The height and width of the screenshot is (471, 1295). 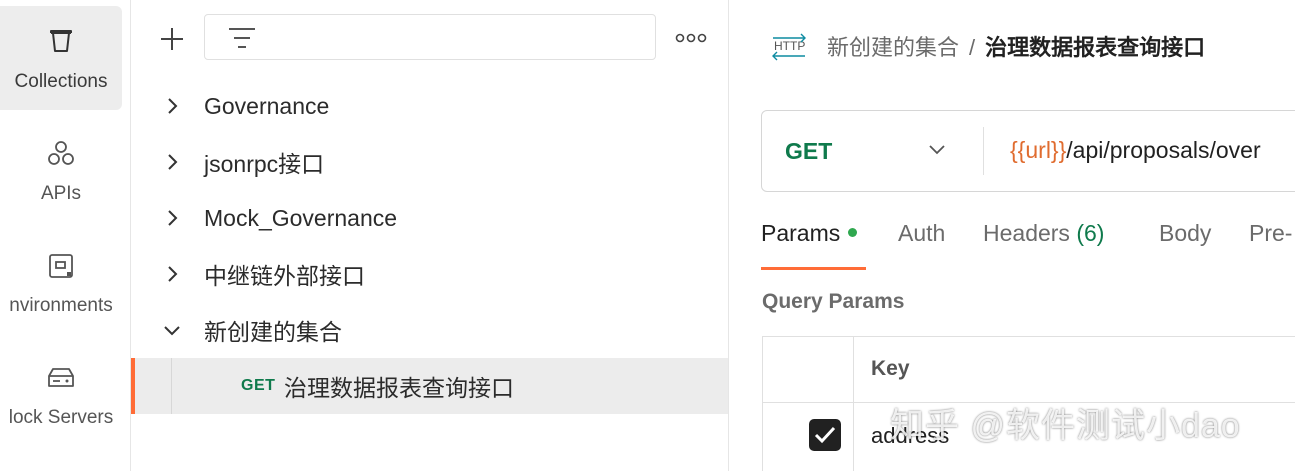 I want to click on apis-icon, so click(x=61, y=153).